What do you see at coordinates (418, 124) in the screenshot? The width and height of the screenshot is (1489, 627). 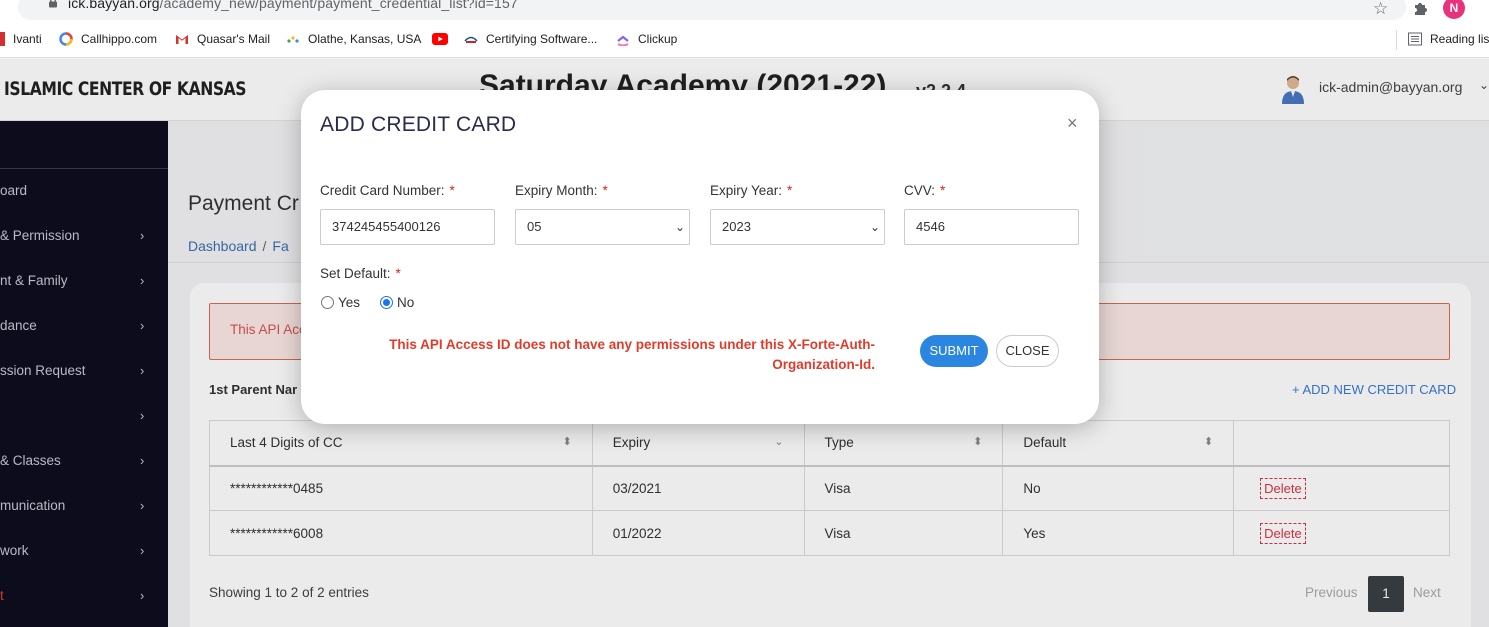 I see `modal-title: ADD CREDIT CARD` at bounding box center [418, 124].